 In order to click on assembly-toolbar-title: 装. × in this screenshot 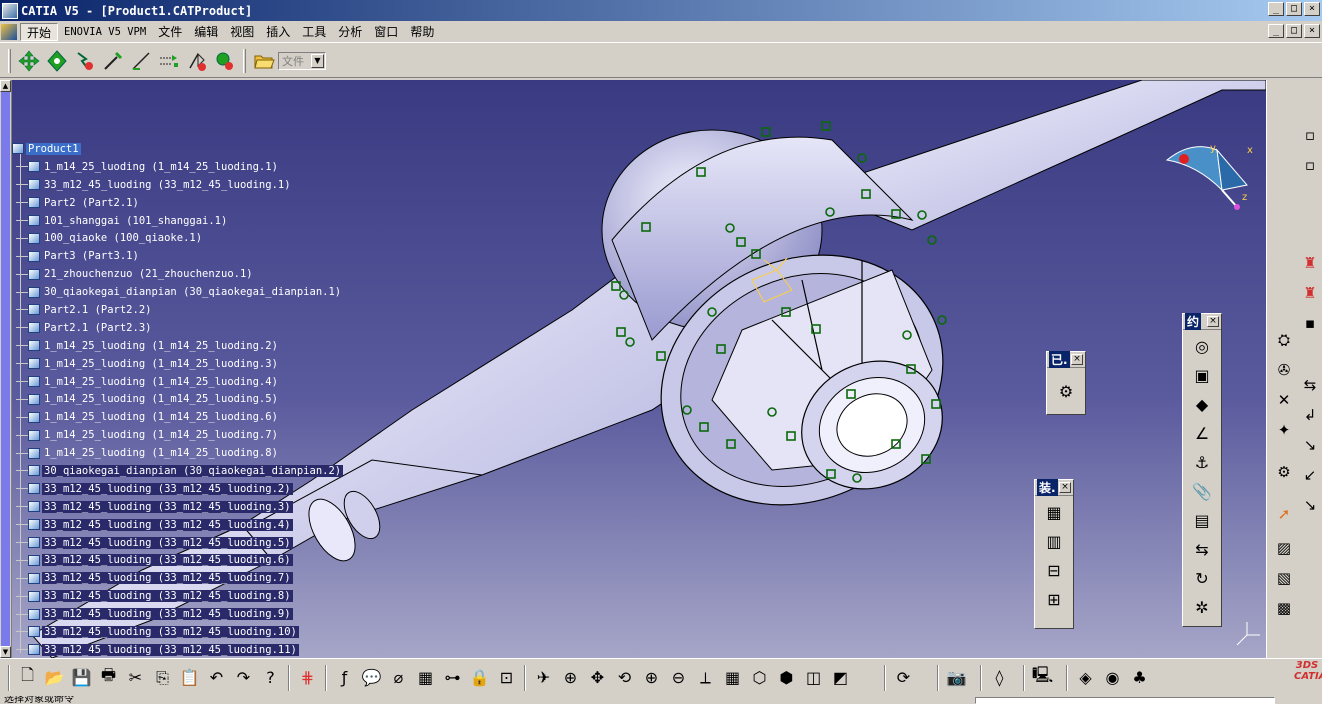, I will do `click(1054, 487)`.